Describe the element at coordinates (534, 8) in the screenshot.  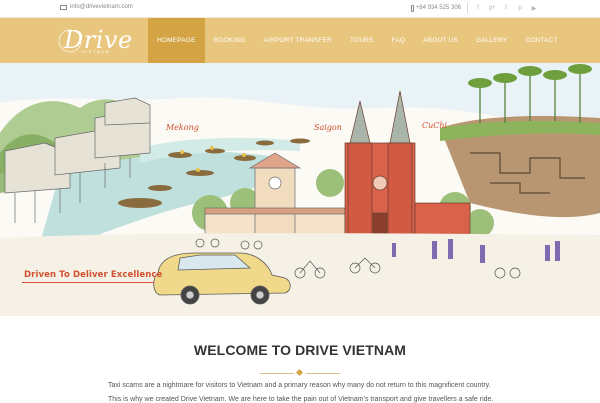
I see `youtube-icon: ▶` at that location.